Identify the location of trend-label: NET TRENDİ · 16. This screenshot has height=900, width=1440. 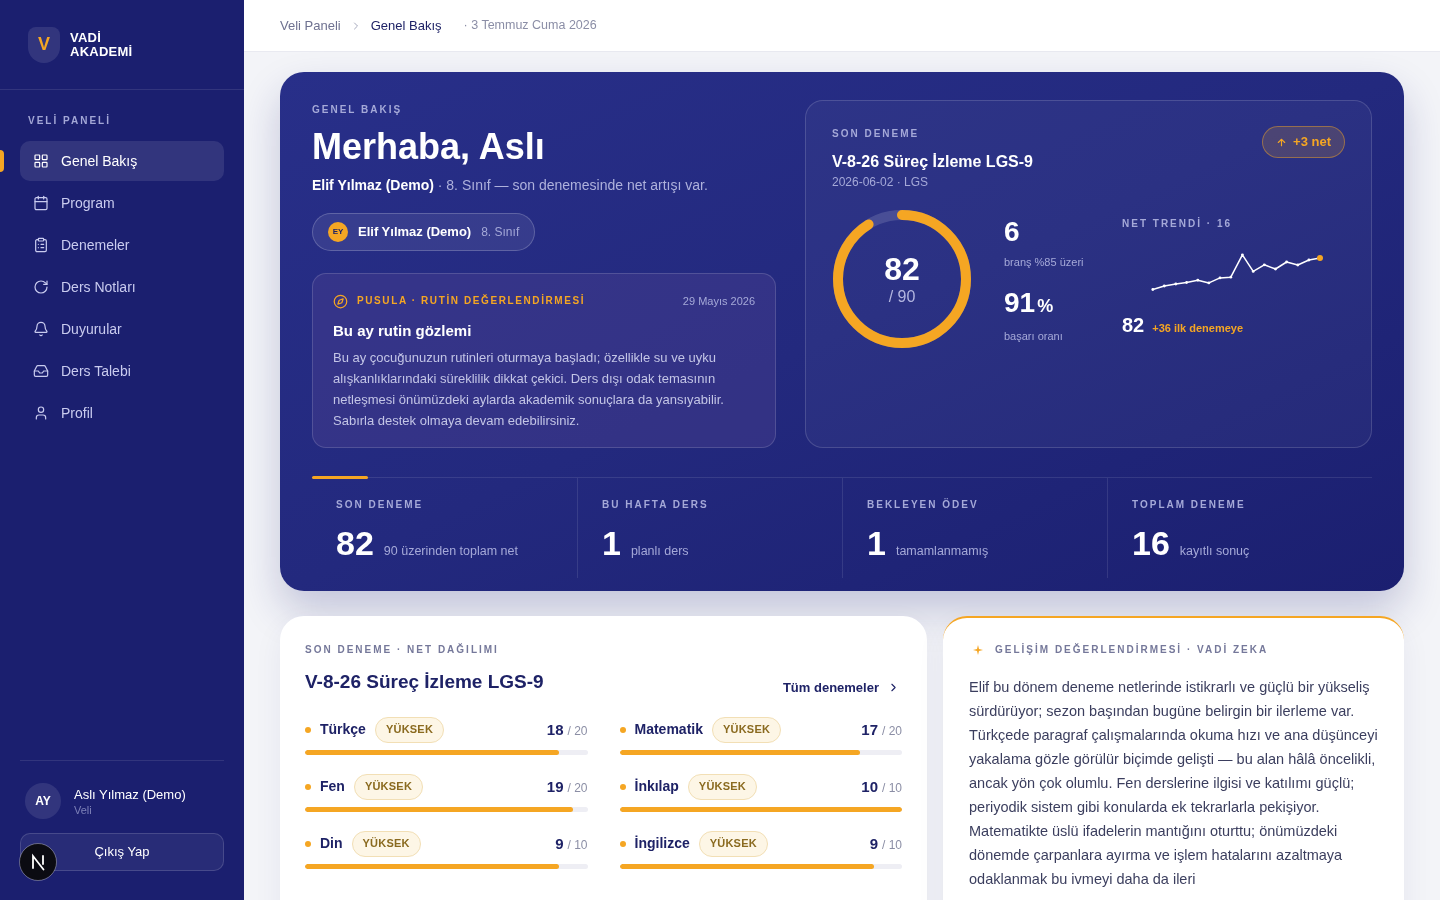
(1177, 224).